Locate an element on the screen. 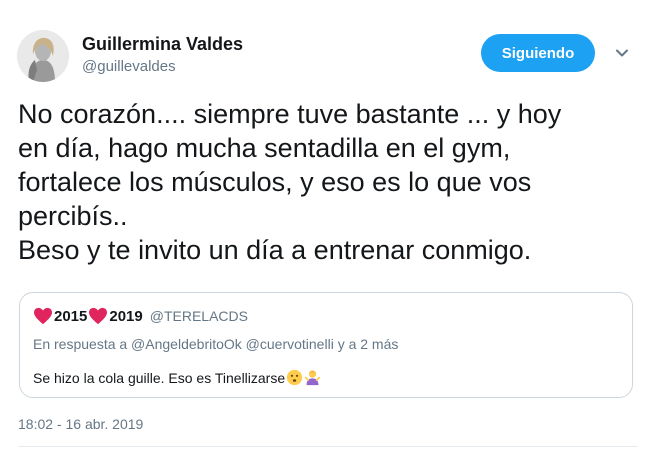  tweet-text-line: percibís.. is located at coordinates (73, 216).